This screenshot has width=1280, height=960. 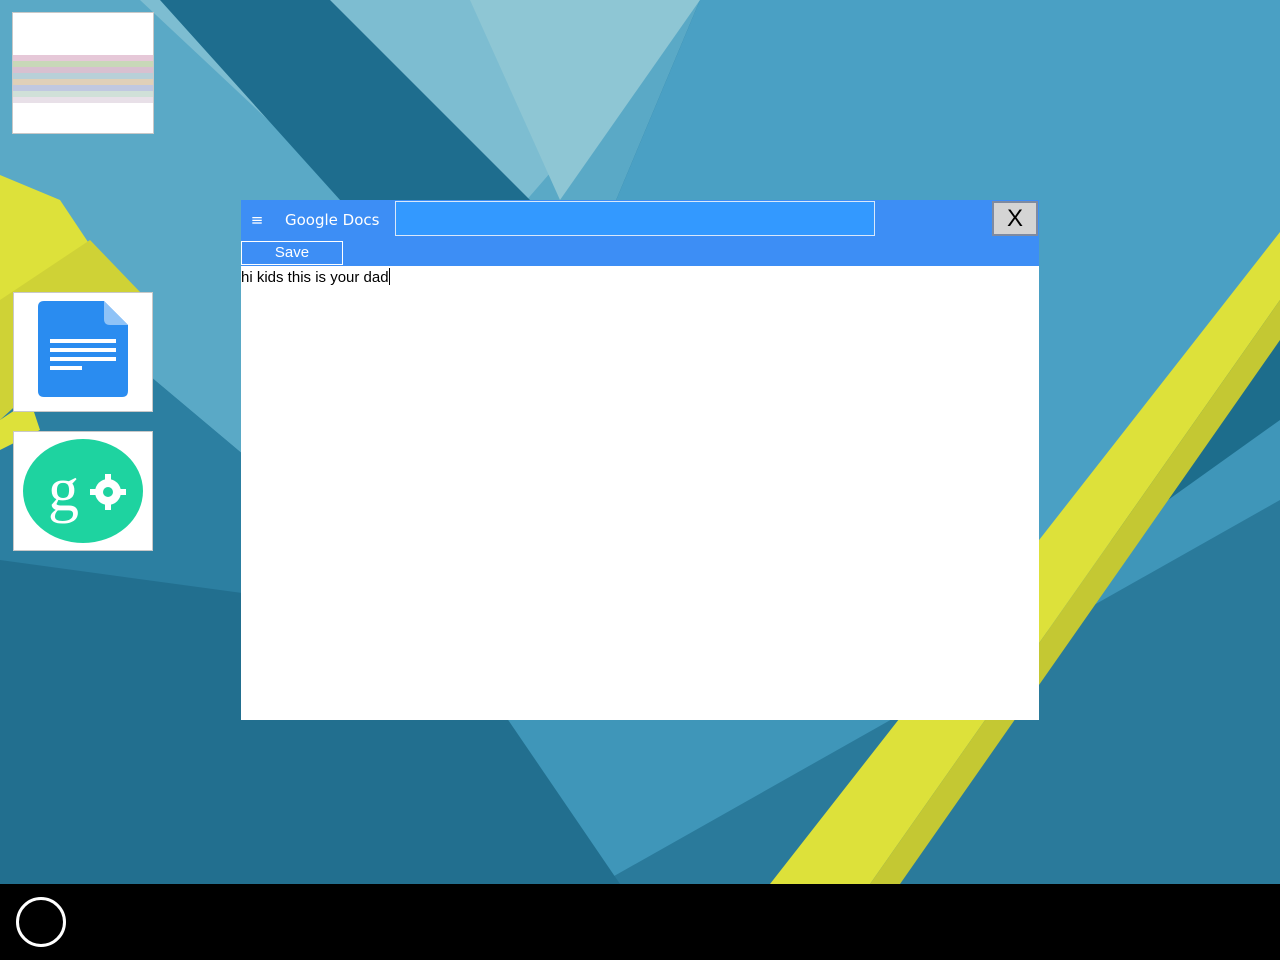 I want to click on app-title: Google Docs, so click(x=332, y=220).